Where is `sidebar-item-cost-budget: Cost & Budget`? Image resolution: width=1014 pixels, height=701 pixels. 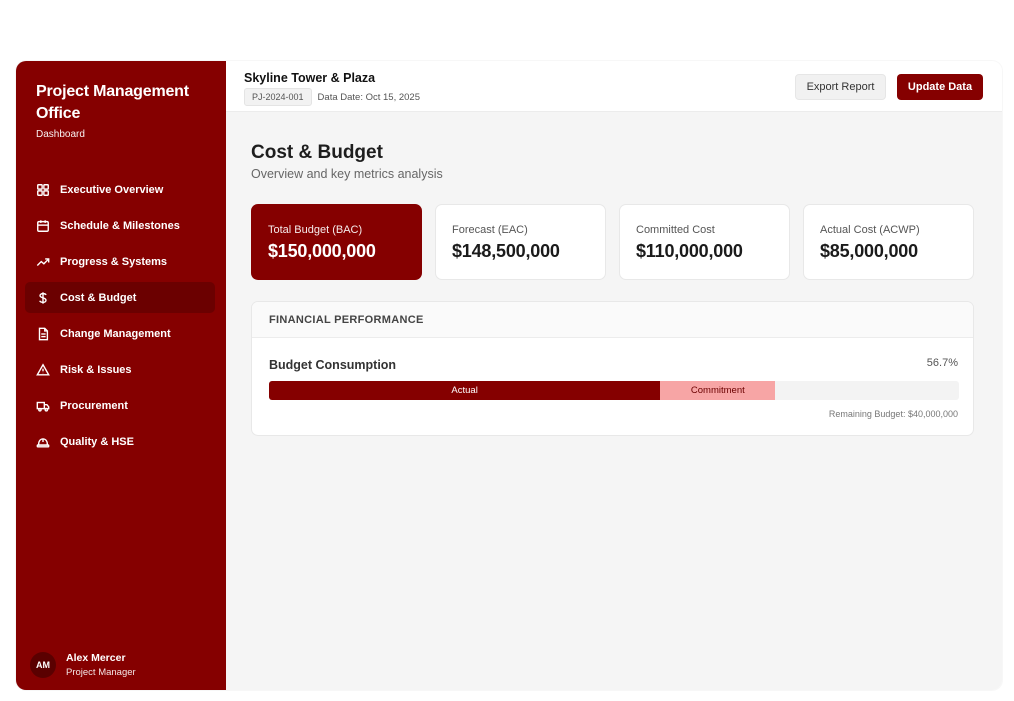
sidebar-item-cost-budget: Cost & Budget is located at coordinates (120, 297).